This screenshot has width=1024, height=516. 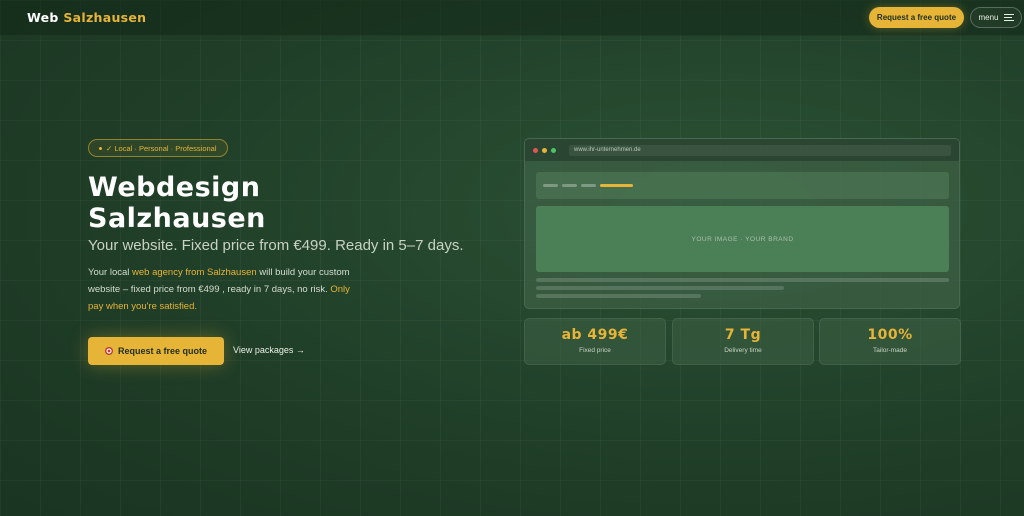 I want to click on stat-card-price: ab 499€ Fixed price, so click(x=595, y=341).